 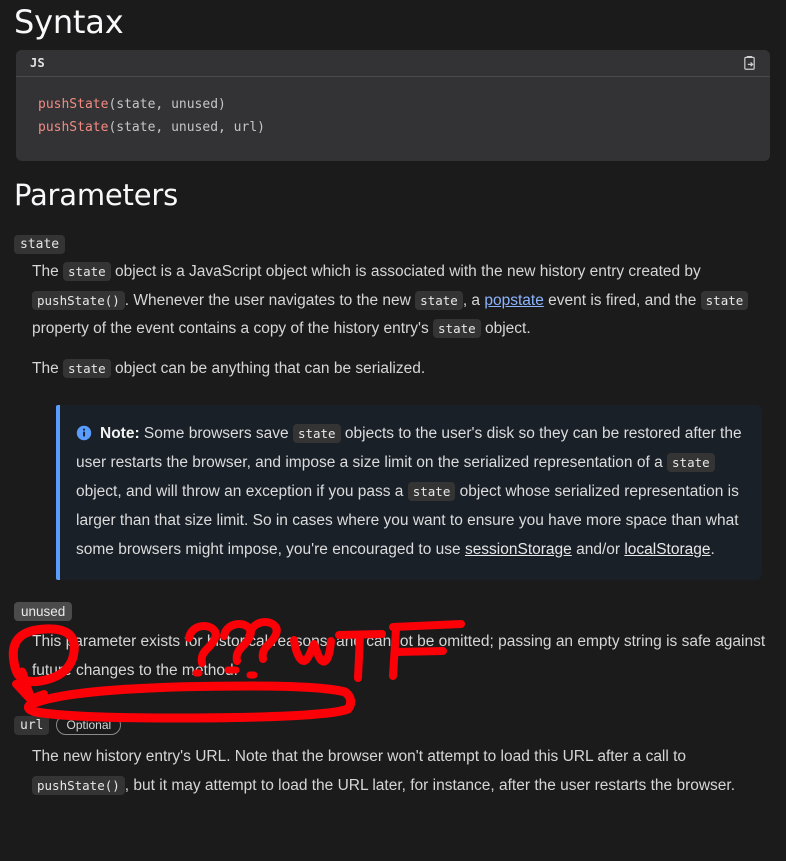 What do you see at coordinates (96, 195) in the screenshot?
I see `parameters-heading: Parameters` at bounding box center [96, 195].